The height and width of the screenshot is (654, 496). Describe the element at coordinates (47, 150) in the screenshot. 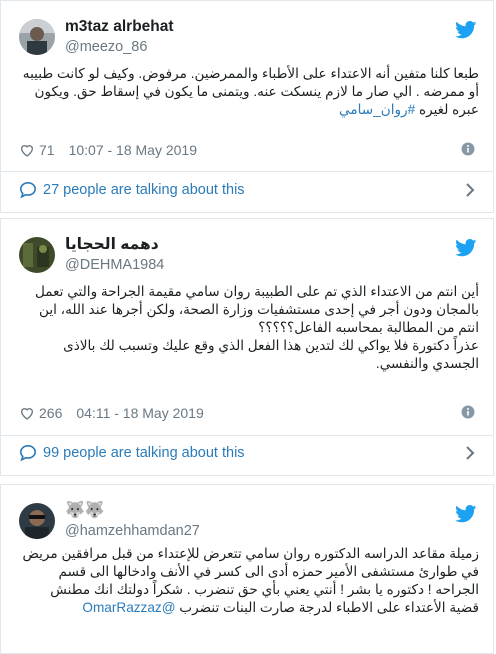

I see `like-count: 71` at that location.